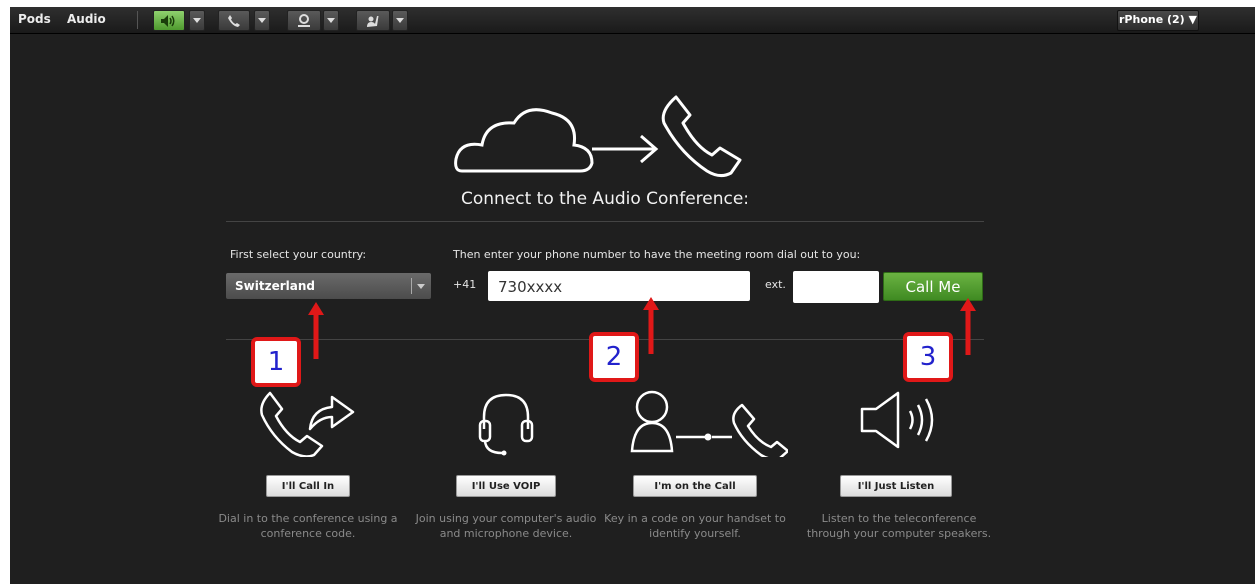 The width and height of the screenshot is (1255, 584). I want to click on speaker-listen-icon, so click(897, 420).